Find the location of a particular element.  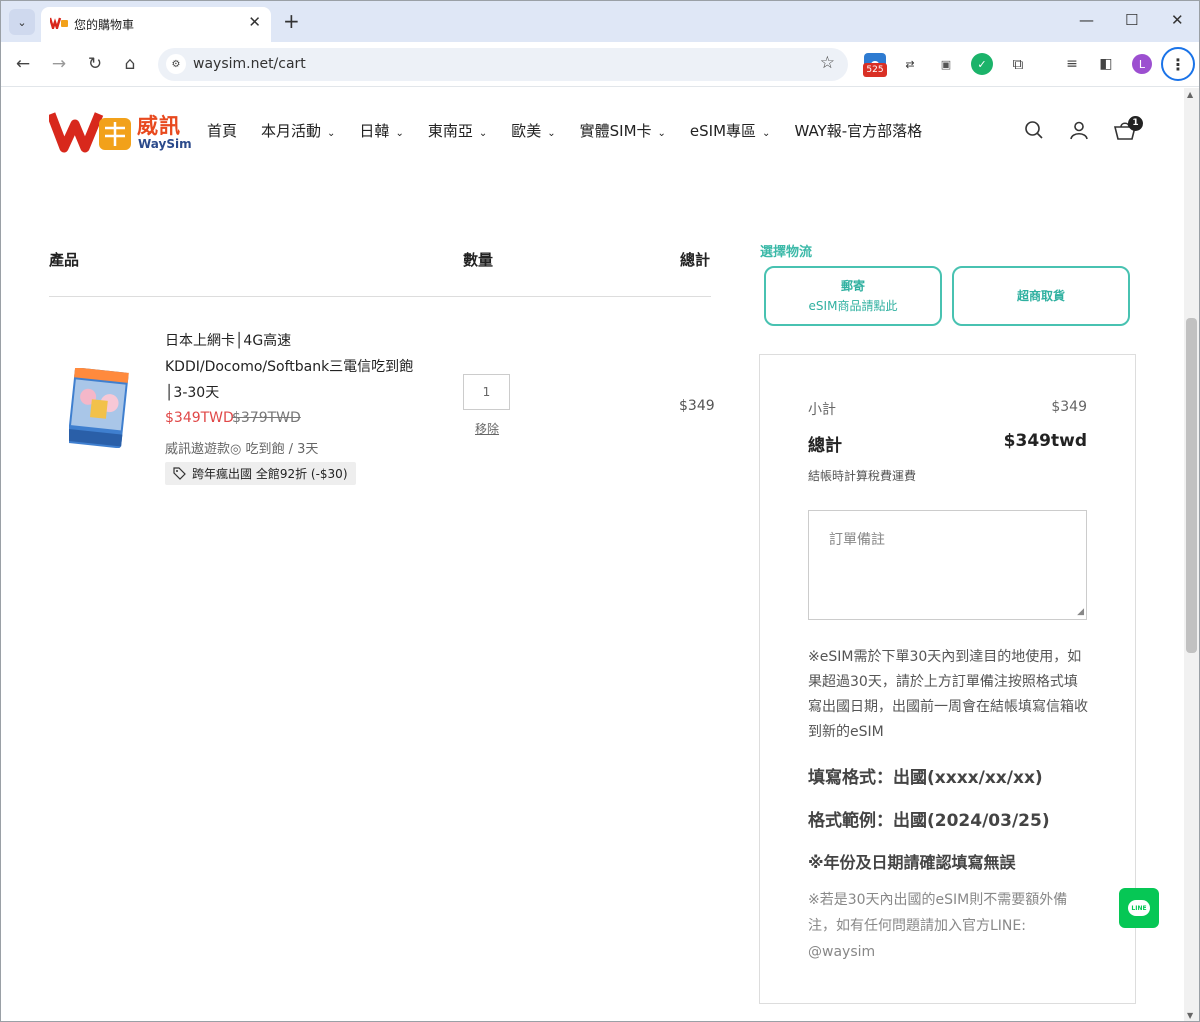

bookmark-star-icon: ☆ is located at coordinates (827, 63).